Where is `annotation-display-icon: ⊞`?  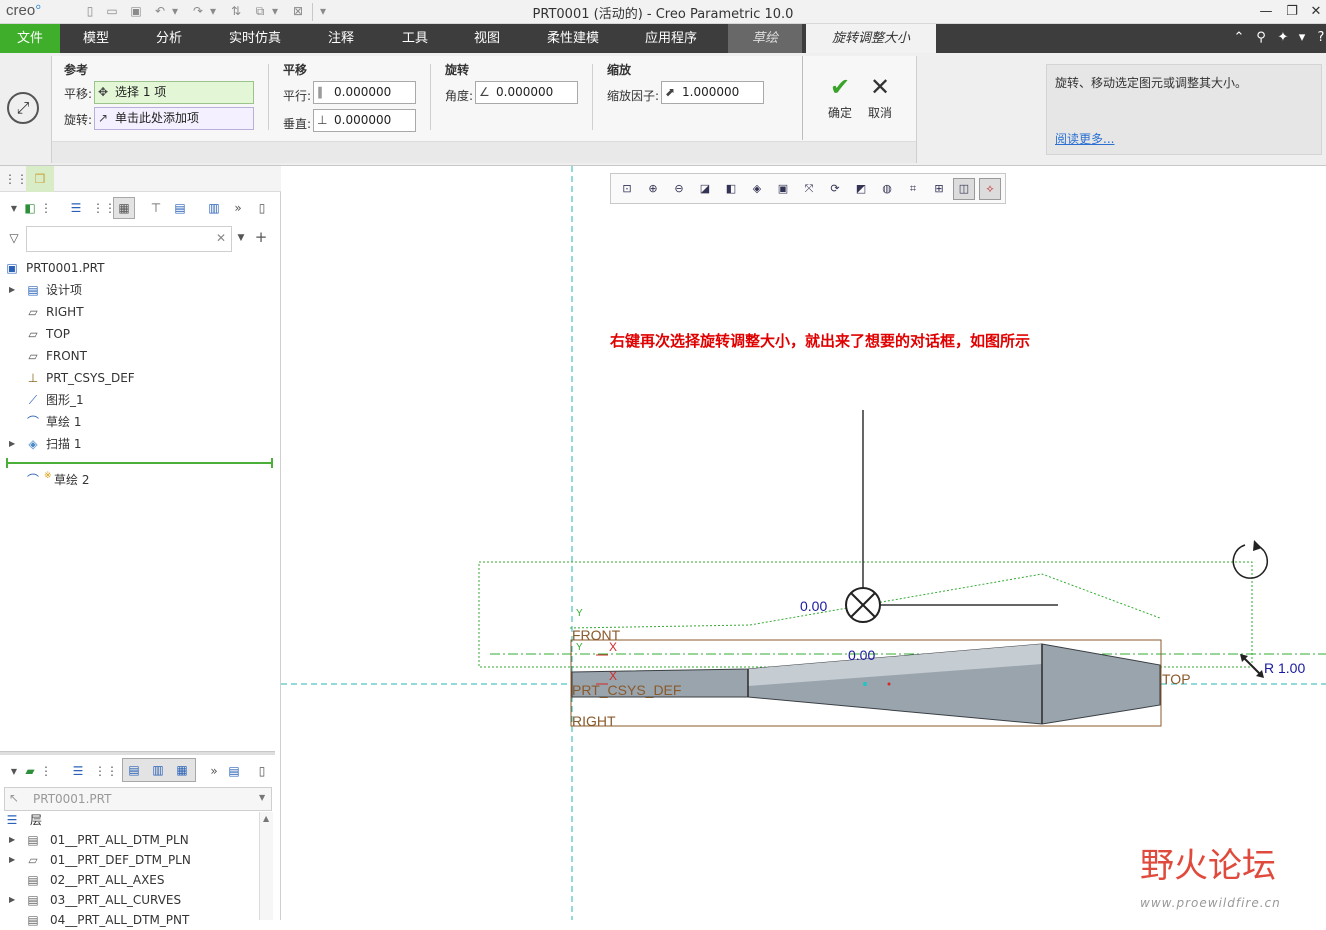 annotation-display-icon: ⊞ is located at coordinates (939, 189).